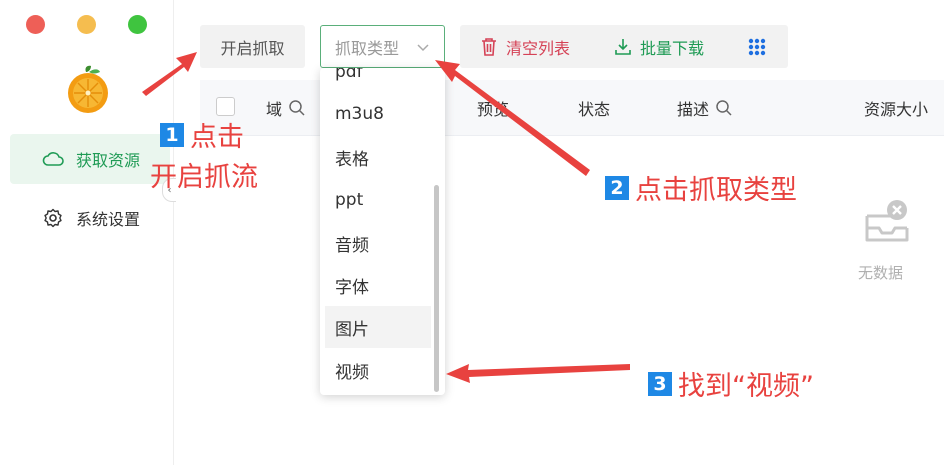 This screenshot has width=944, height=465. I want to click on annotation-step1-line1: 点击, so click(217, 137).